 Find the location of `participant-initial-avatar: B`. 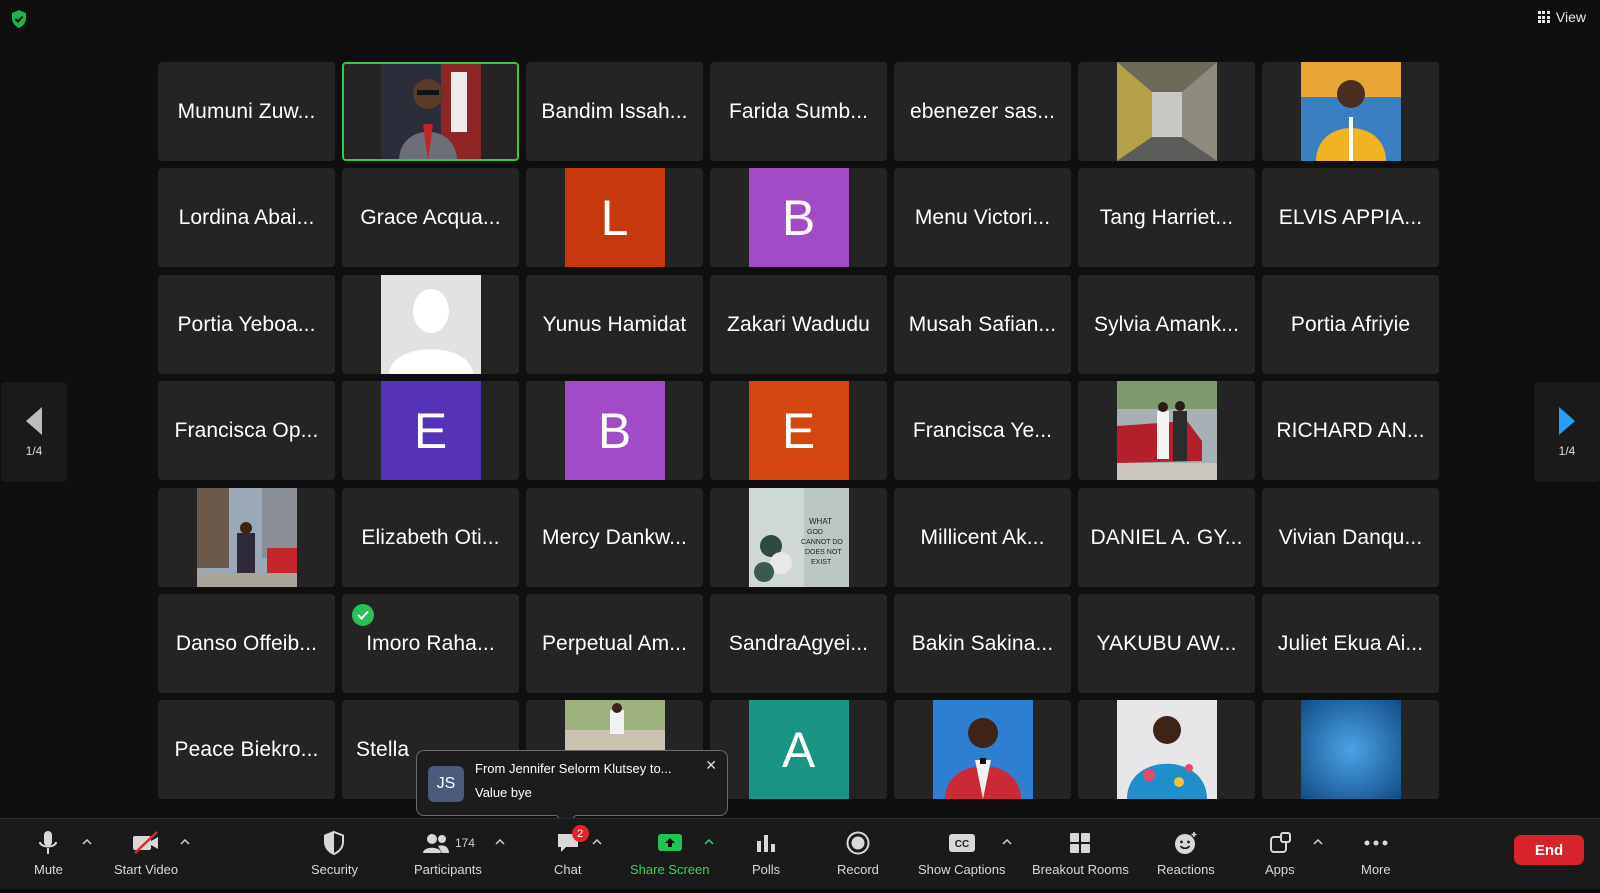

participant-initial-avatar: B is located at coordinates (798, 217).